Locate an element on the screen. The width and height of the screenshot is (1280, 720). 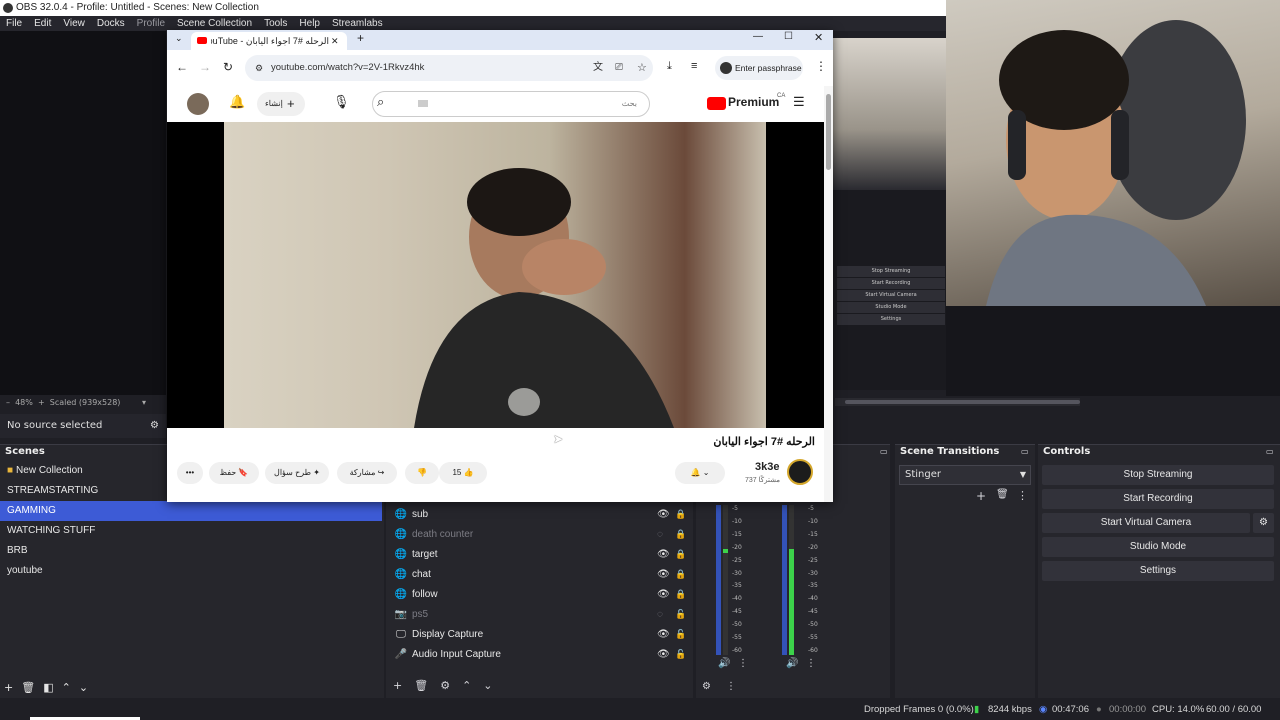
site-info-icon: ⚙ is located at coordinates (259, 68).